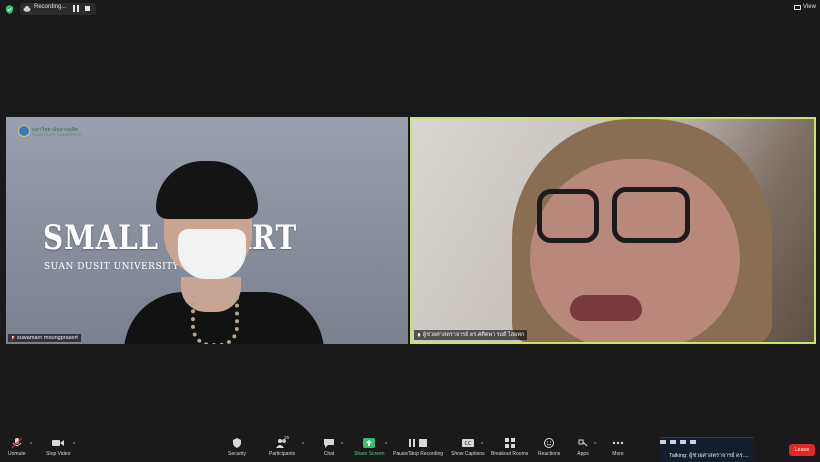 The height and width of the screenshot is (462, 820). Describe the element at coordinates (369, 454) in the screenshot. I see `share-screen-label: Share Screen` at that location.